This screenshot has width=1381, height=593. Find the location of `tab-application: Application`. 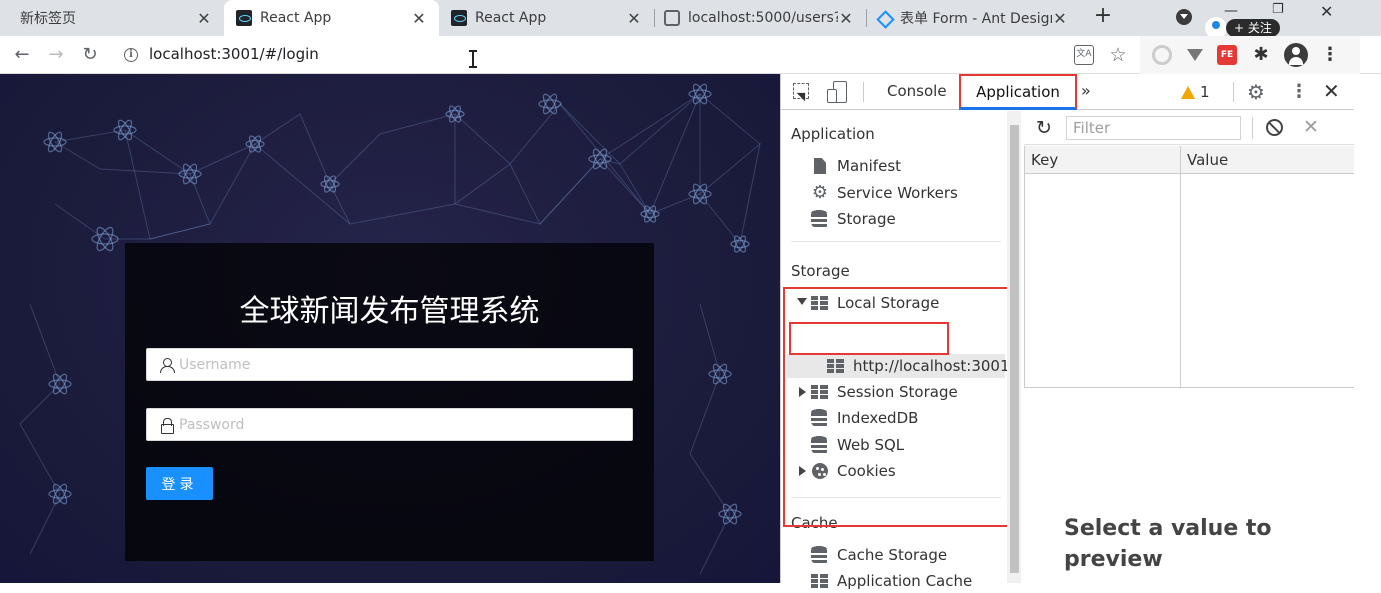

tab-application: Application is located at coordinates (1018, 92).